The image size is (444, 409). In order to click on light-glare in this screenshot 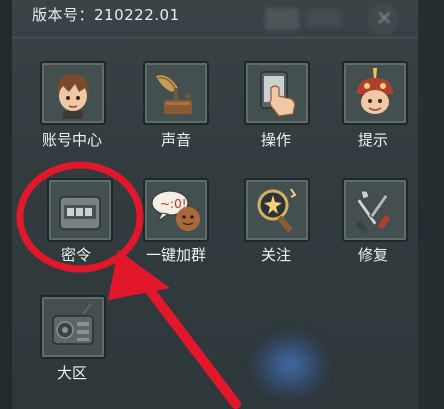, I will do `click(290, 365)`.